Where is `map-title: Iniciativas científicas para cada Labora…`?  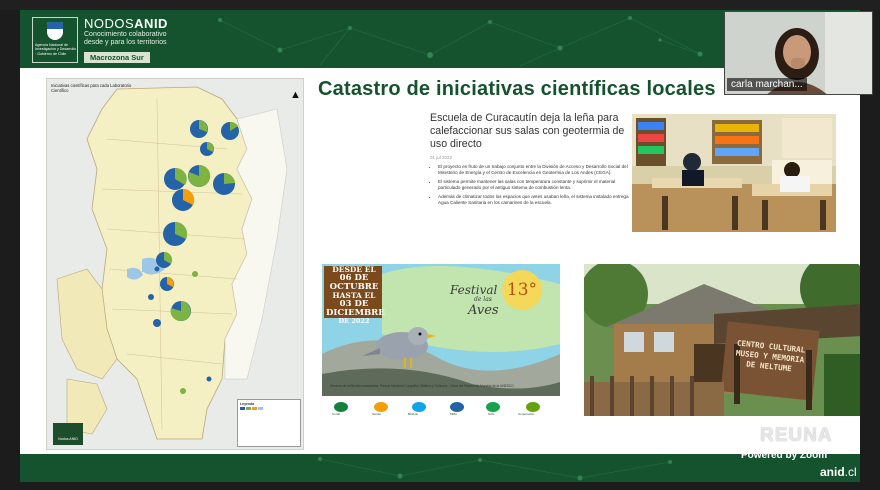 map-title: Iniciativas científicas para cada Labora… is located at coordinates (91, 88).